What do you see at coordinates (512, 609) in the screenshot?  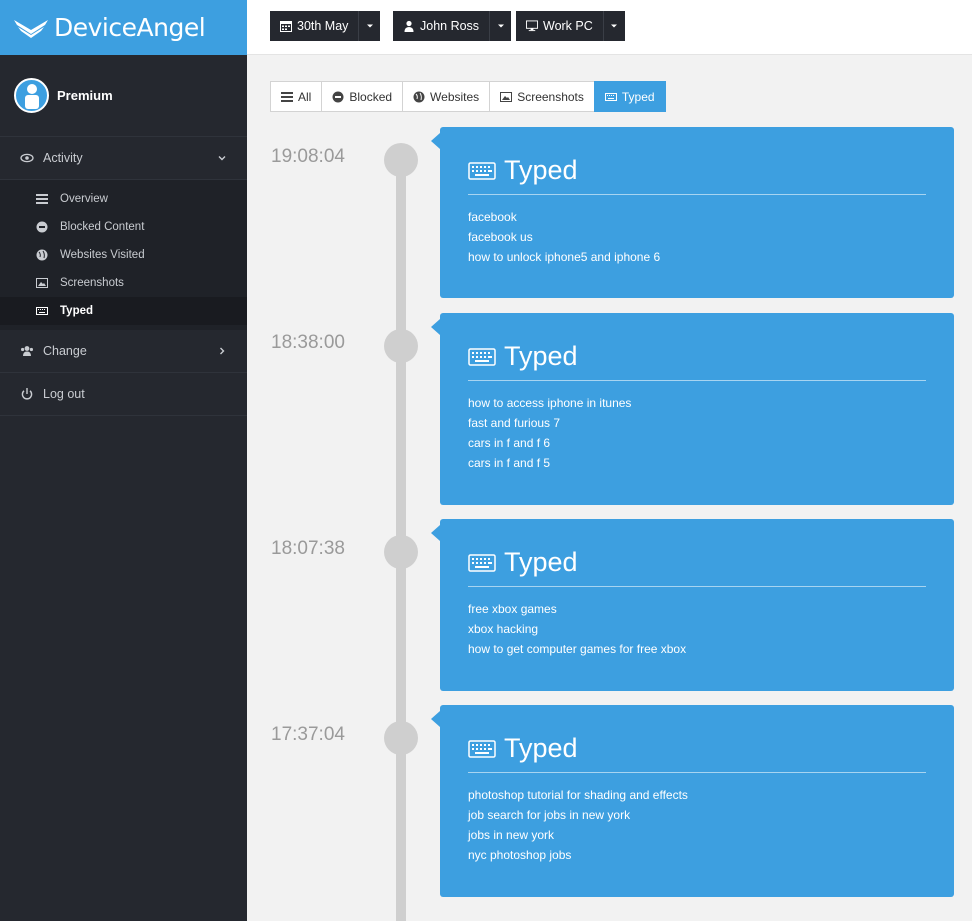 I see `typed-text: free xbox games` at bounding box center [512, 609].